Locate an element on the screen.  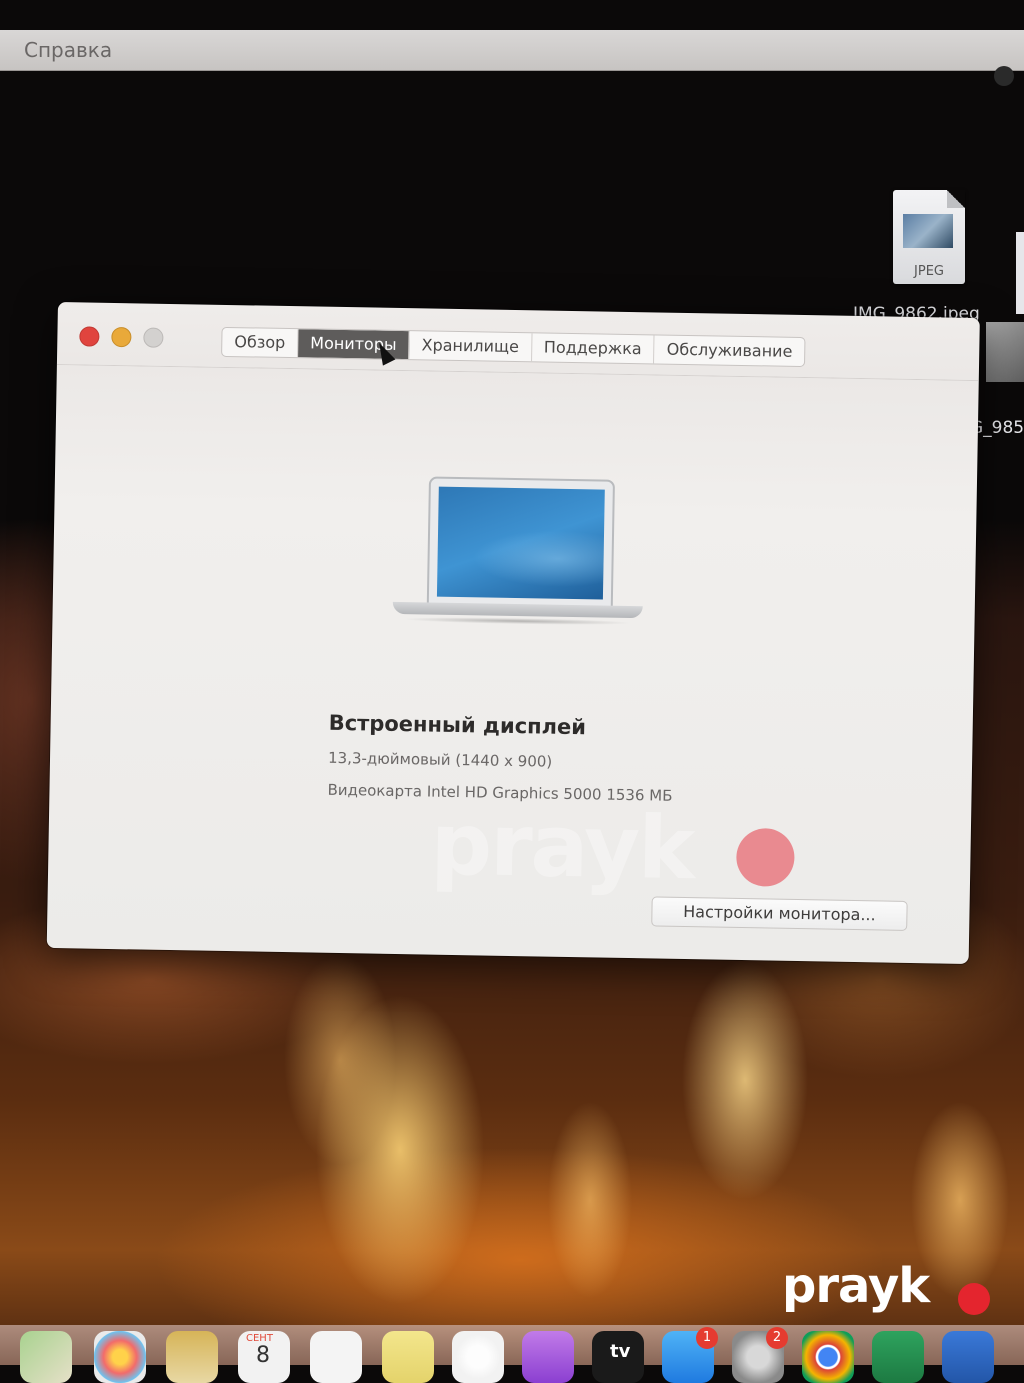
file-type-label: JPEG is located at coordinates (929, 271).